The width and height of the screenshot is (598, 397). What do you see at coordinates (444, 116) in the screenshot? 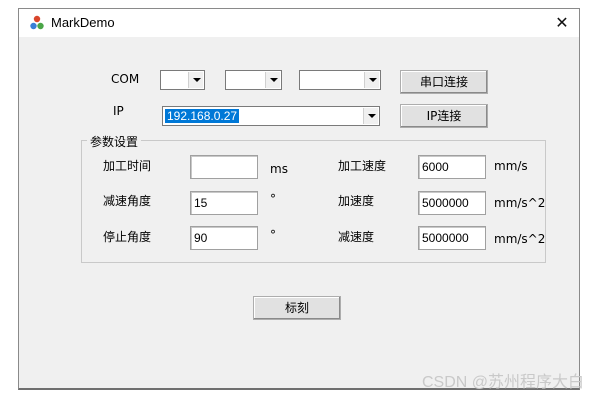
I see `ip-connect-button: IP连接` at bounding box center [444, 116].